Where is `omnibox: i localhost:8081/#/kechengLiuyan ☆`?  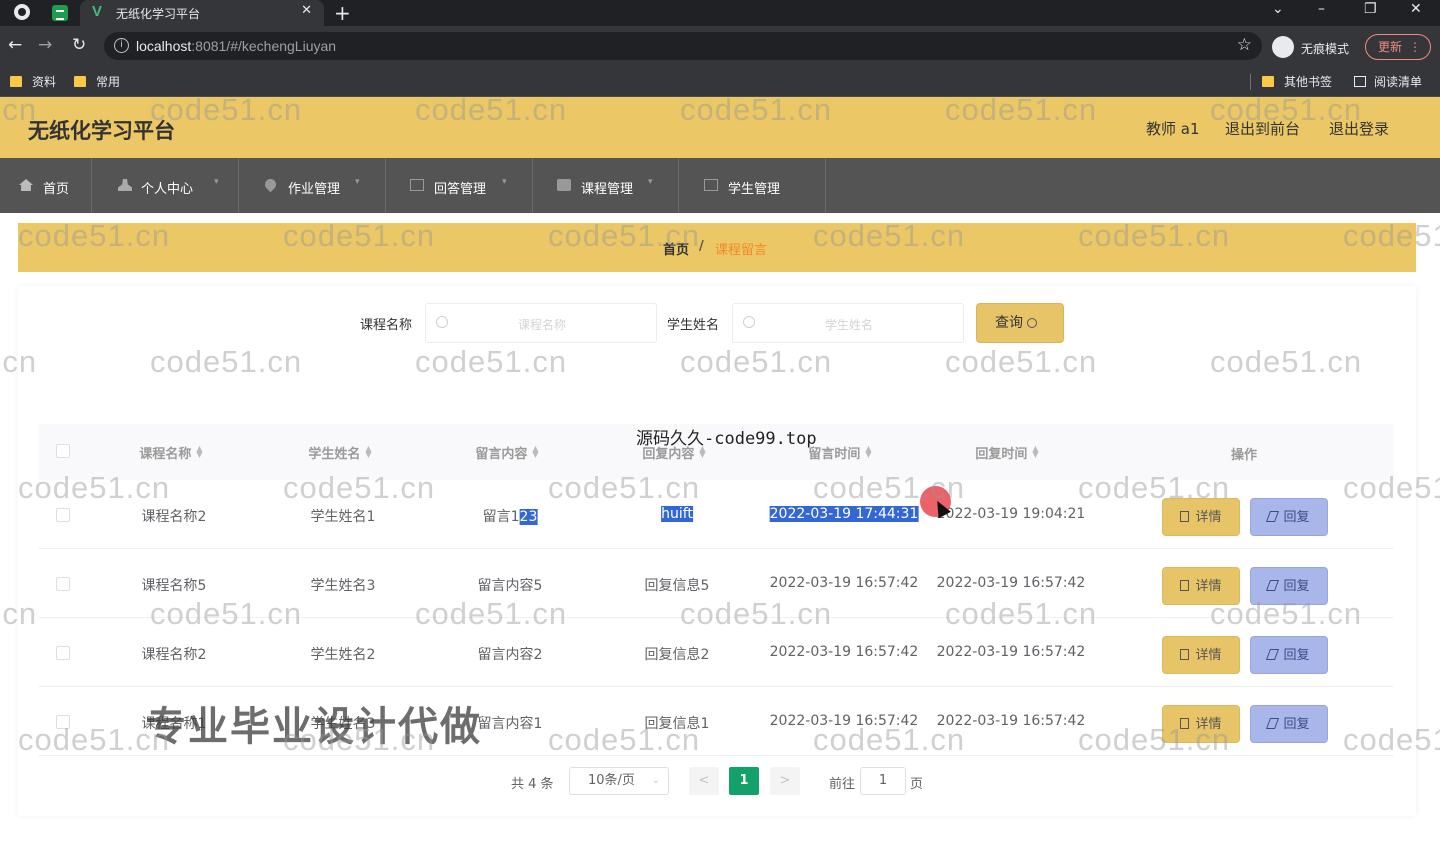
omnibox: i localhost:8081/#/kechengLiuyan ☆ is located at coordinates (683, 46).